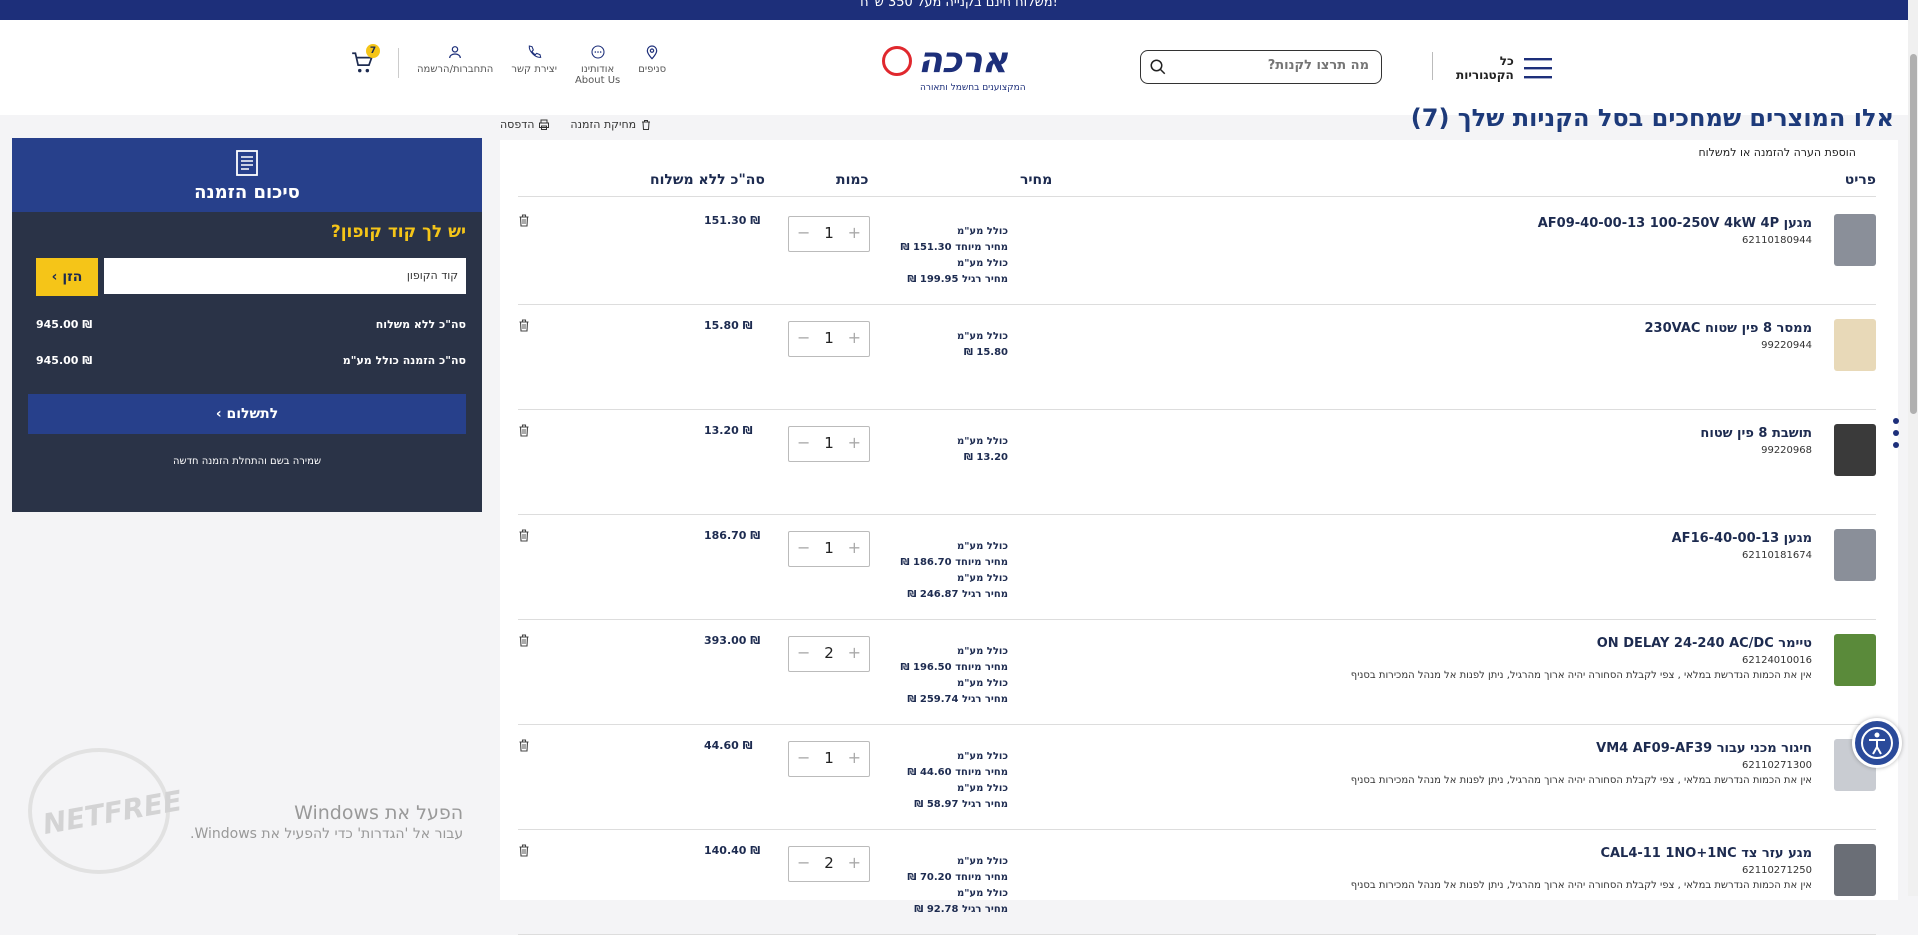 This screenshot has width=1918, height=935. What do you see at coordinates (652, 59) in the screenshot?
I see `nav-branches: סניפים` at bounding box center [652, 59].